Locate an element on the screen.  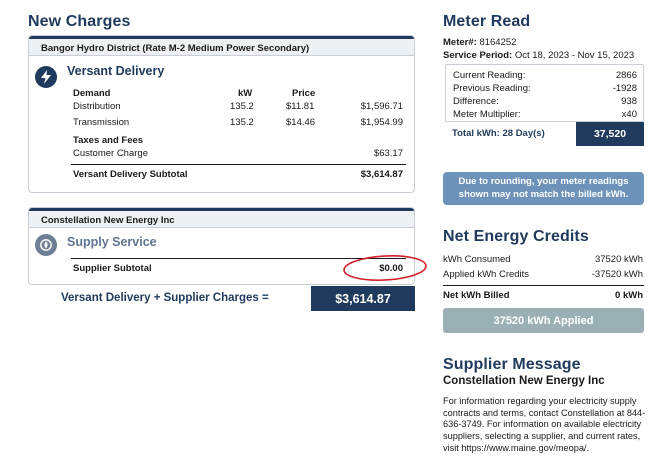
previous-reading-value: -1928 is located at coordinates (624, 88).